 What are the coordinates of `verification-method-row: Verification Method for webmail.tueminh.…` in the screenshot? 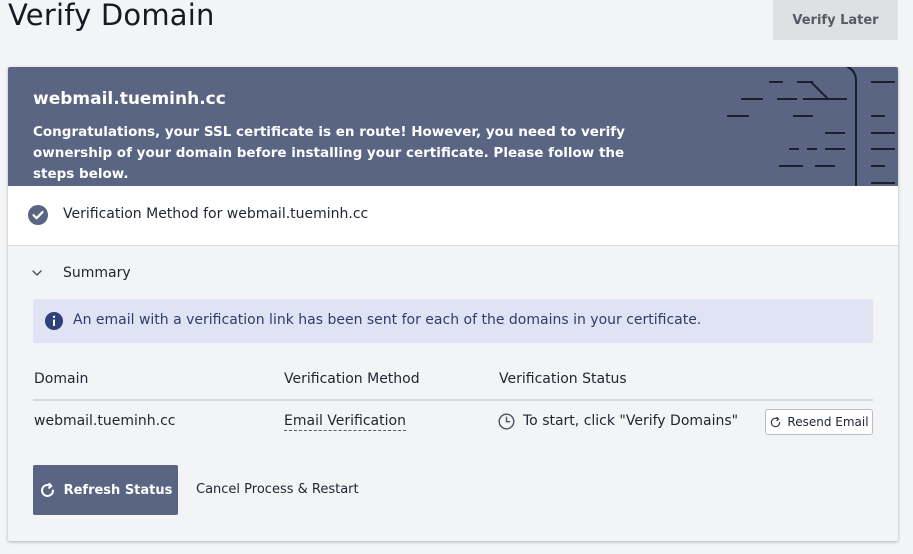 It's located at (453, 216).